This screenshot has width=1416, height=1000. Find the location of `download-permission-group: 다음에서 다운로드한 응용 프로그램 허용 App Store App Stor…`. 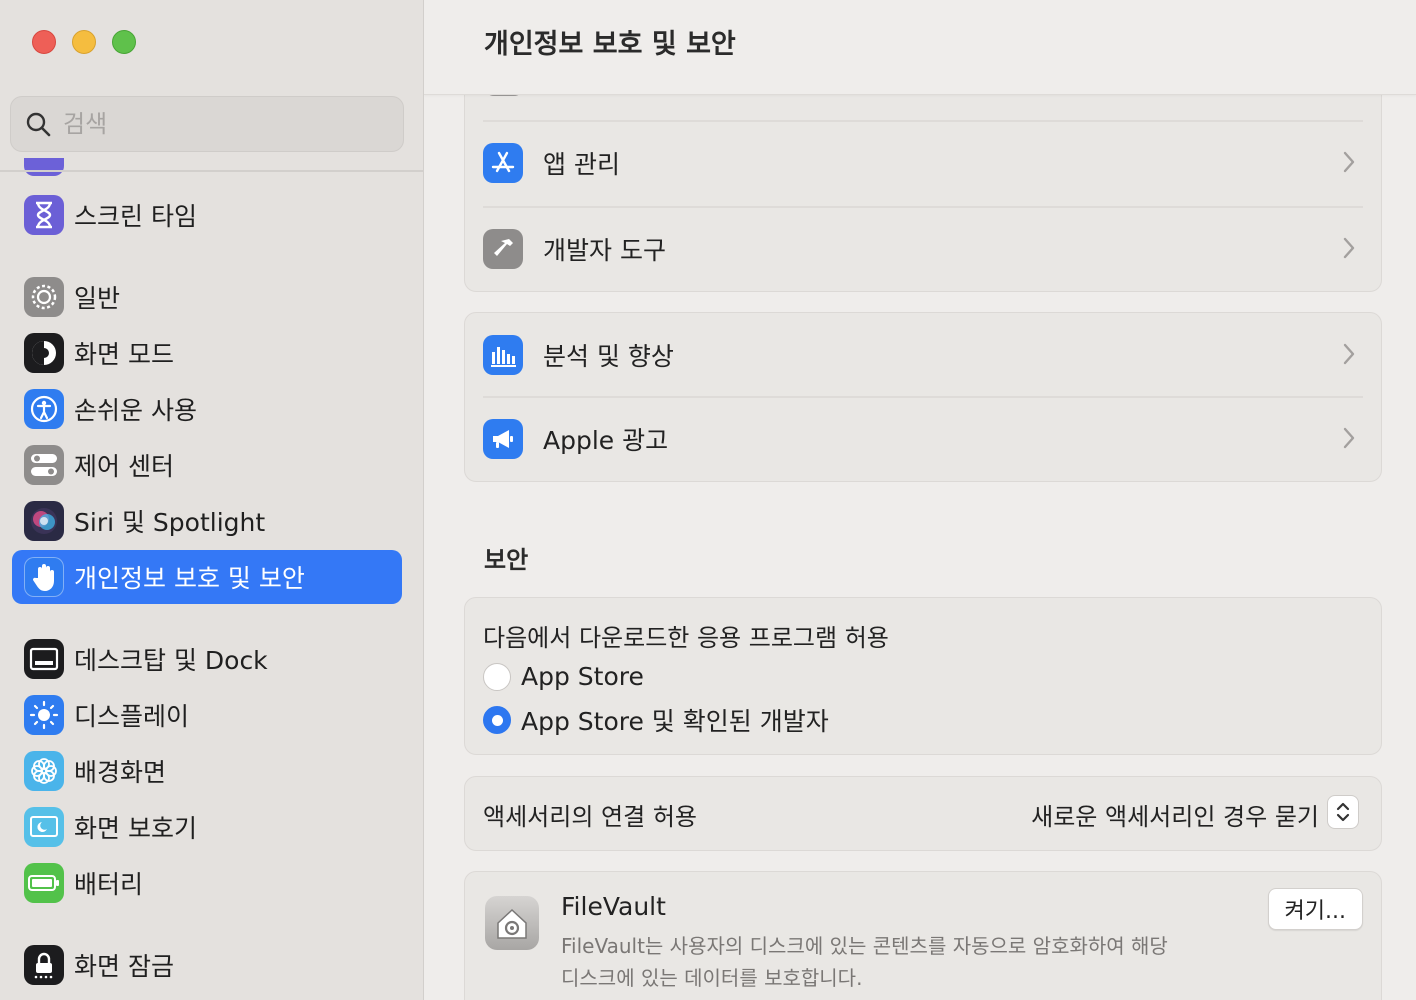

download-permission-group: 다음에서 다운로드한 응용 프로그램 허용 App Store App Stor… is located at coordinates (923, 676).